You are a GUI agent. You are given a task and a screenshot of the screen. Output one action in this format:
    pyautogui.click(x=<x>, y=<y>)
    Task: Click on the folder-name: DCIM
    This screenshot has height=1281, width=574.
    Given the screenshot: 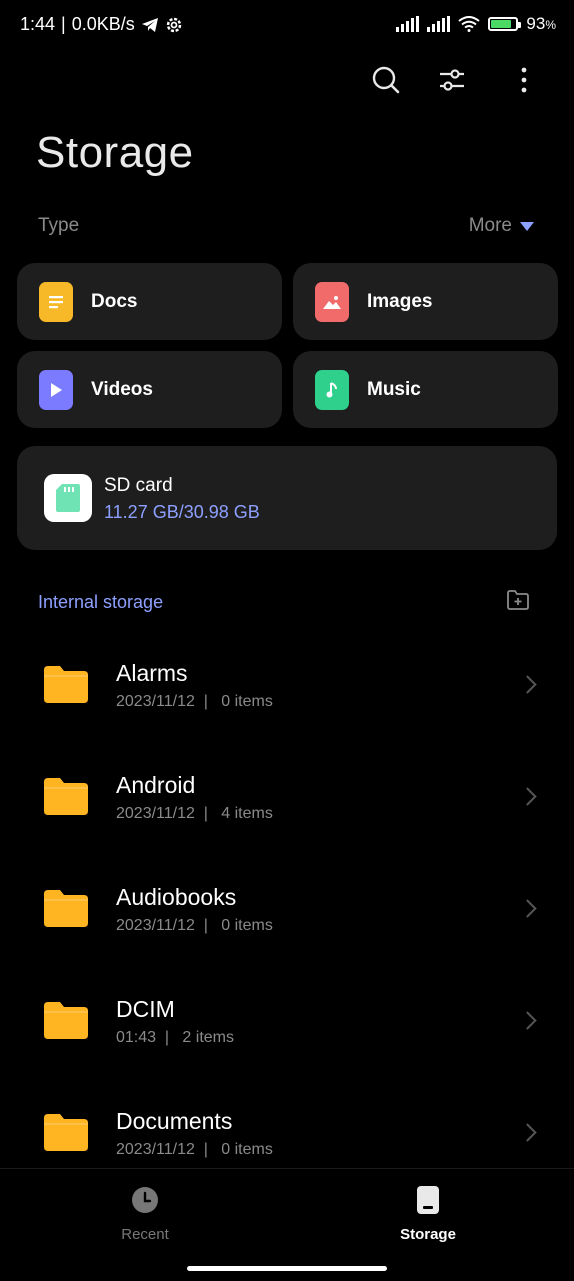 What is the action you would take?
    pyautogui.click(x=145, y=1009)
    